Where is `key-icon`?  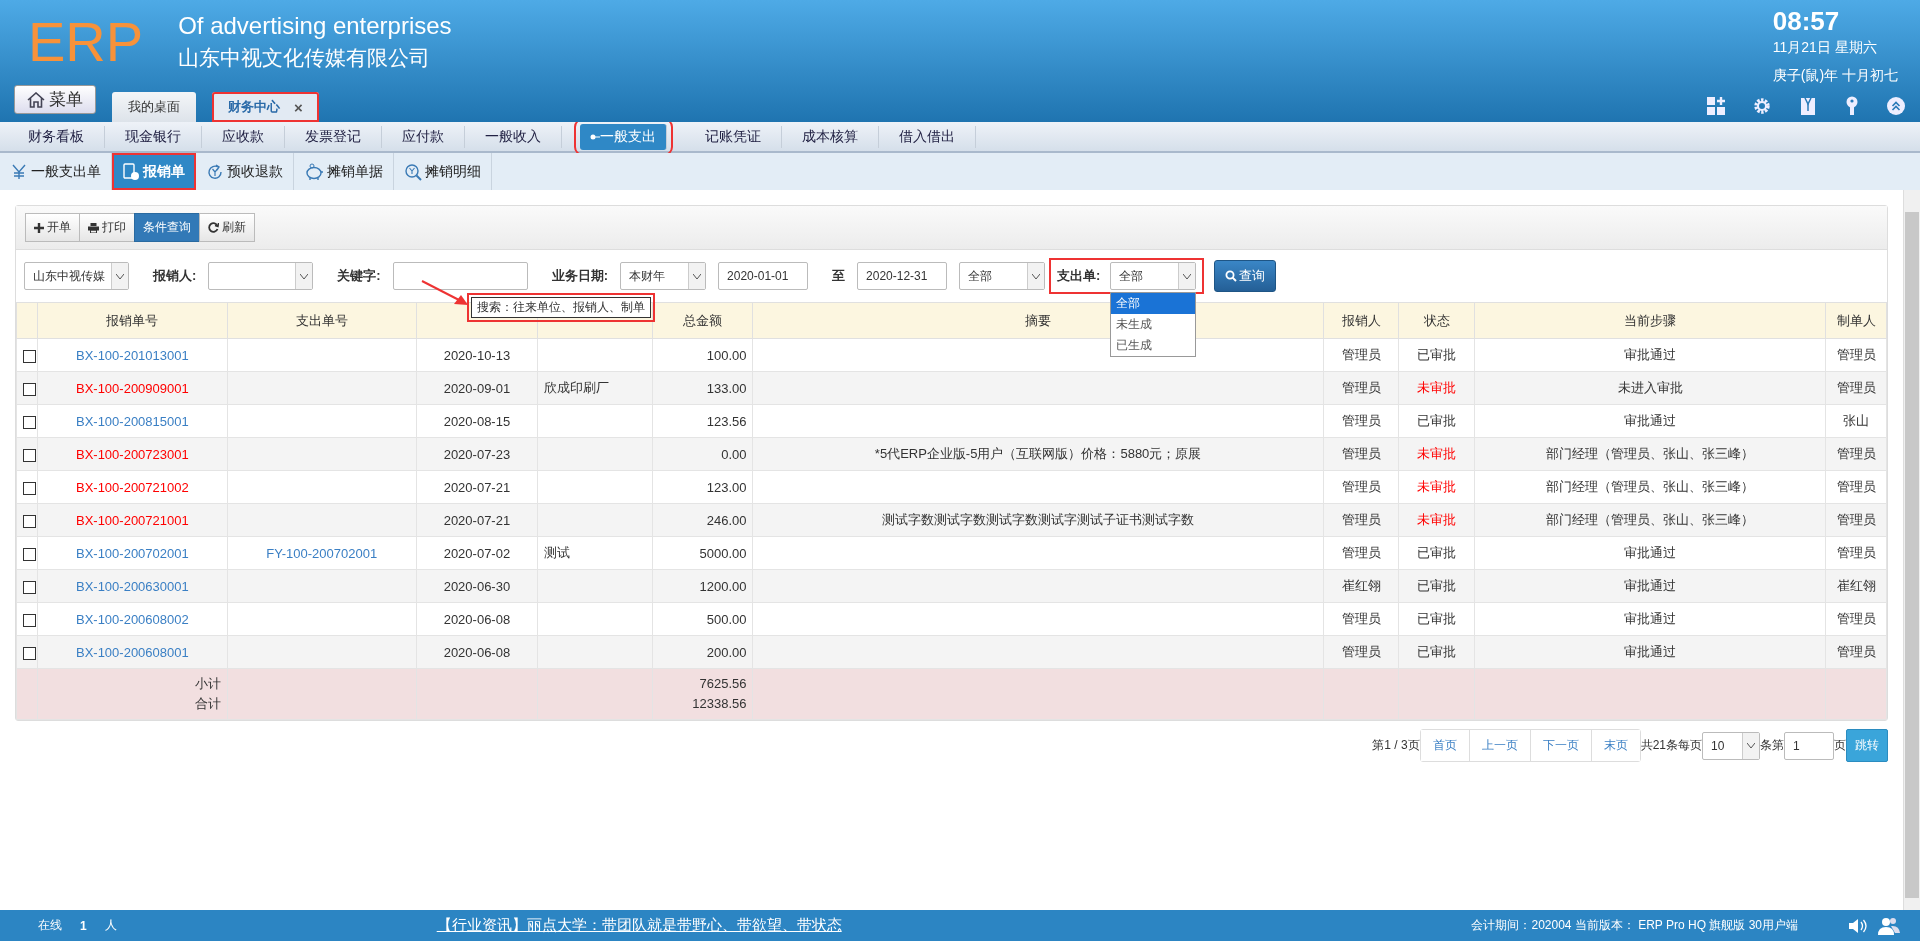 key-icon is located at coordinates (1852, 106).